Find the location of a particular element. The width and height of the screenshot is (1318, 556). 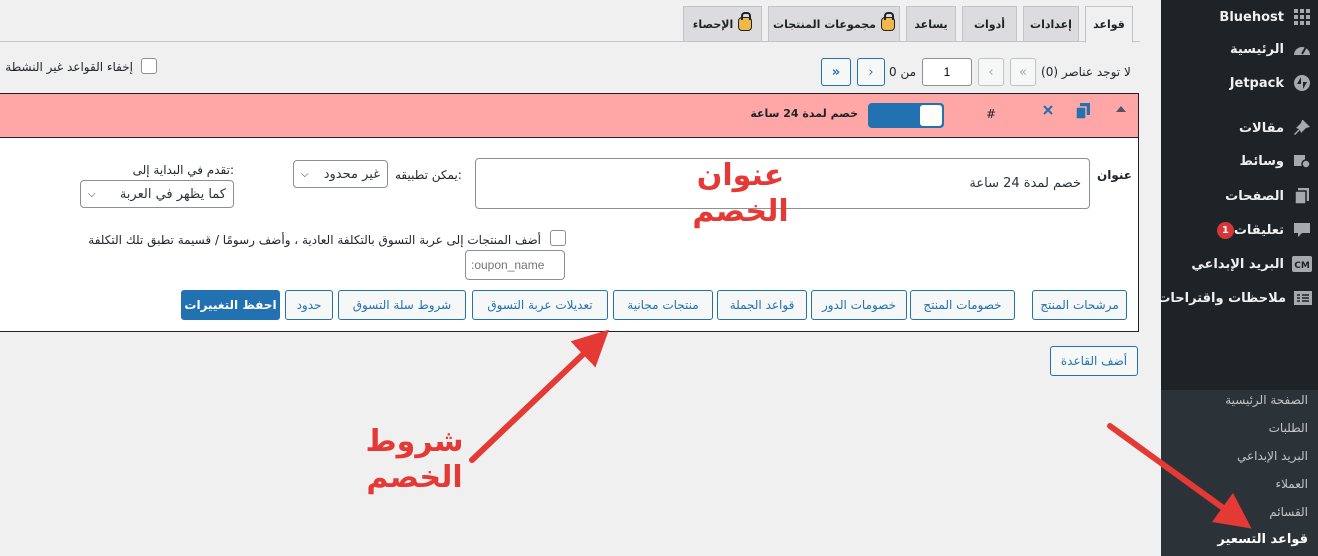

tab-statistics: الإحصاء is located at coordinates (722, 24).